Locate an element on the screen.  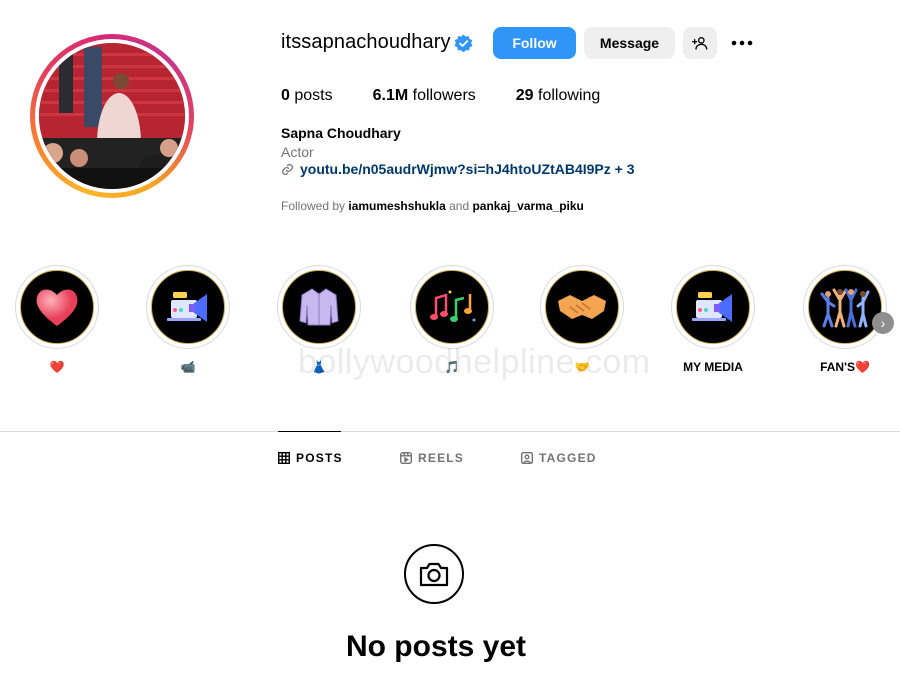
tab-tagged: TAGGED is located at coordinates (559, 458).